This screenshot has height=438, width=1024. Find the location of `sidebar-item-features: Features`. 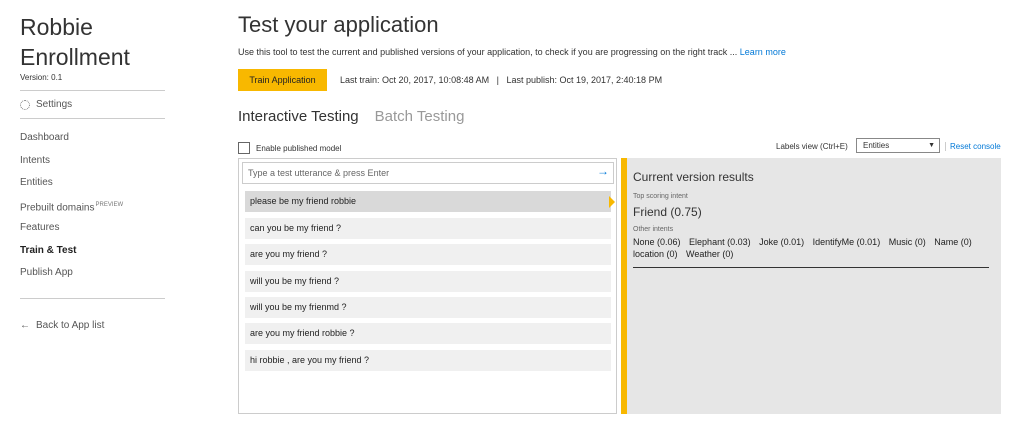

sidebar-item-features: Features is located at coordinates (71, 231).